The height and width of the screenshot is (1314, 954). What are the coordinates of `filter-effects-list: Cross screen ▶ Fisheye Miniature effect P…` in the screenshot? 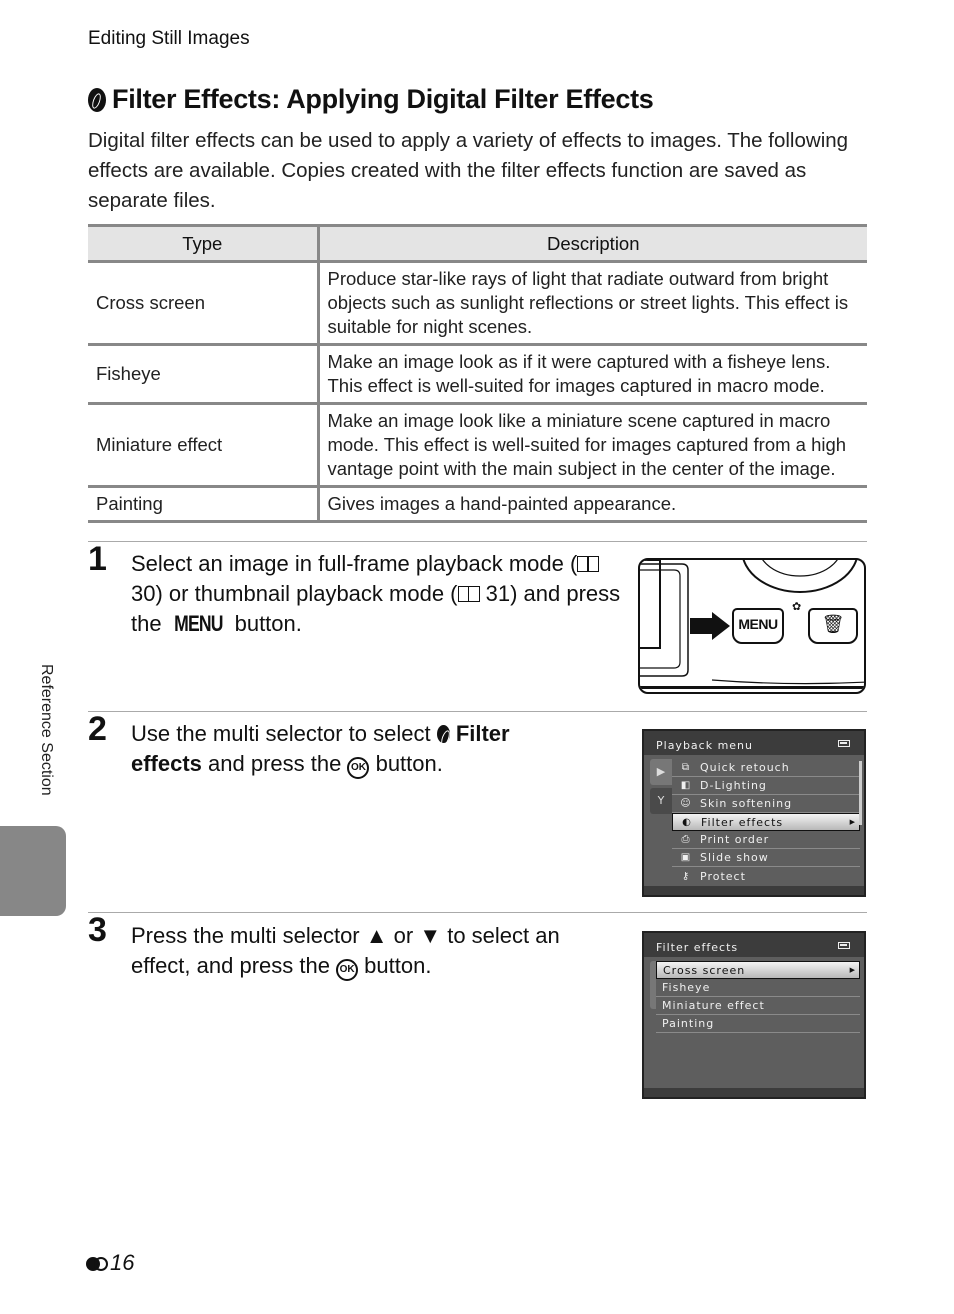 It's located at (758, 997).